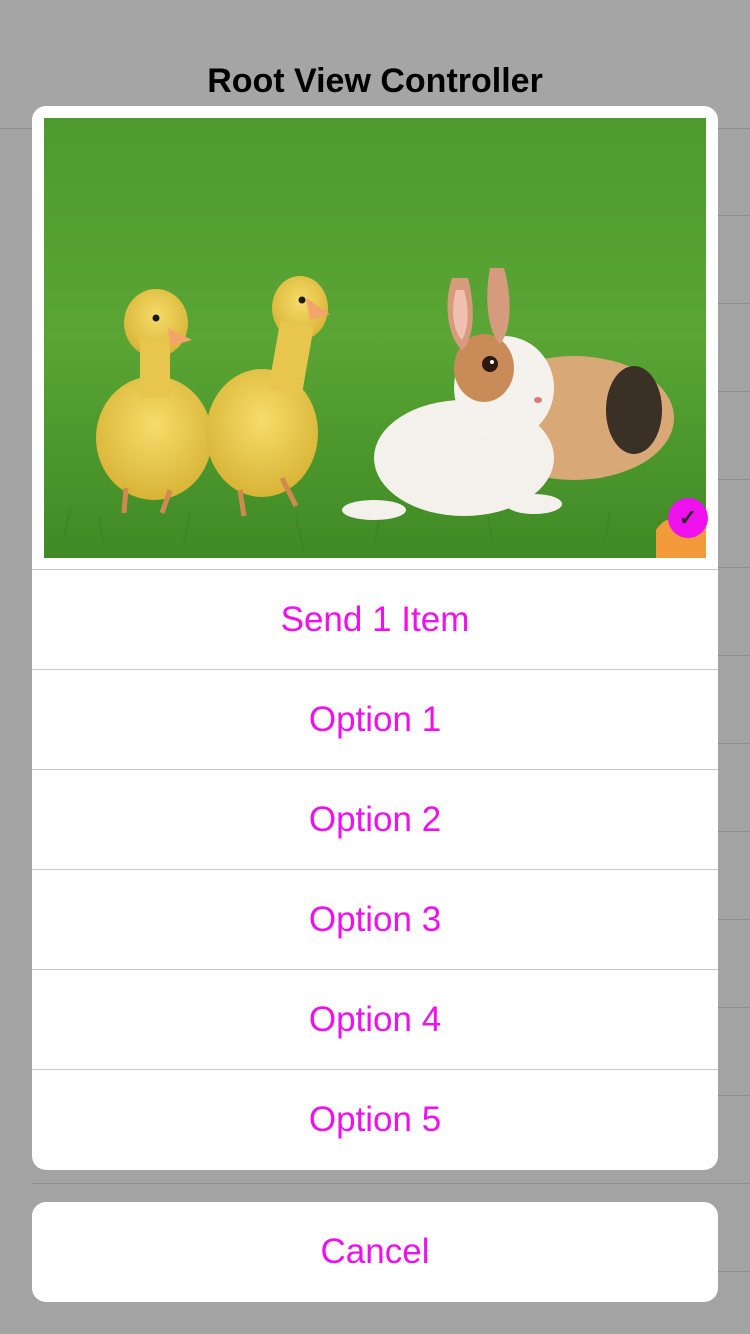 This screenshot has height=1334, width=750. What do you see at coordinates (375, 620) in the screenshot?
I see `send-item-button: Send 1 Item` at bounding box center [375, 620].